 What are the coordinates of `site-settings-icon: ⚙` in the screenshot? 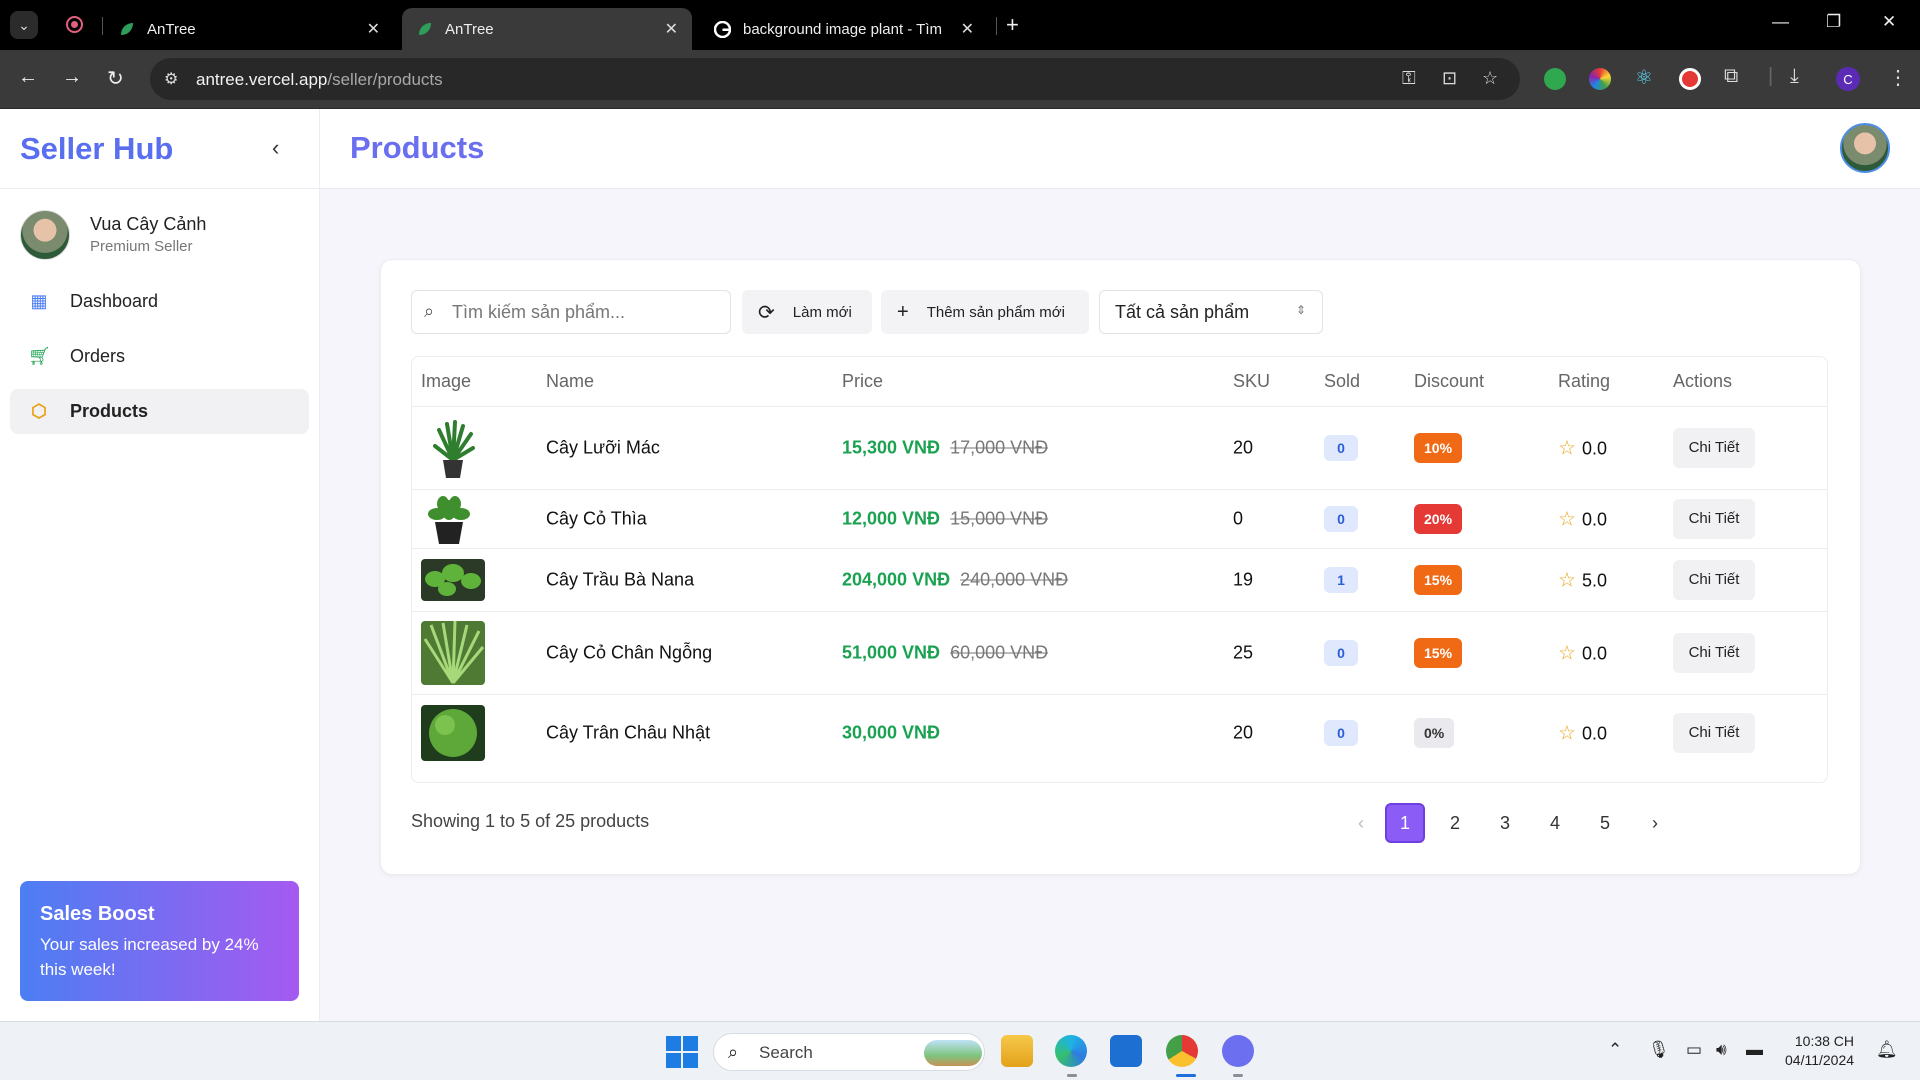 It's located at (171, 79).